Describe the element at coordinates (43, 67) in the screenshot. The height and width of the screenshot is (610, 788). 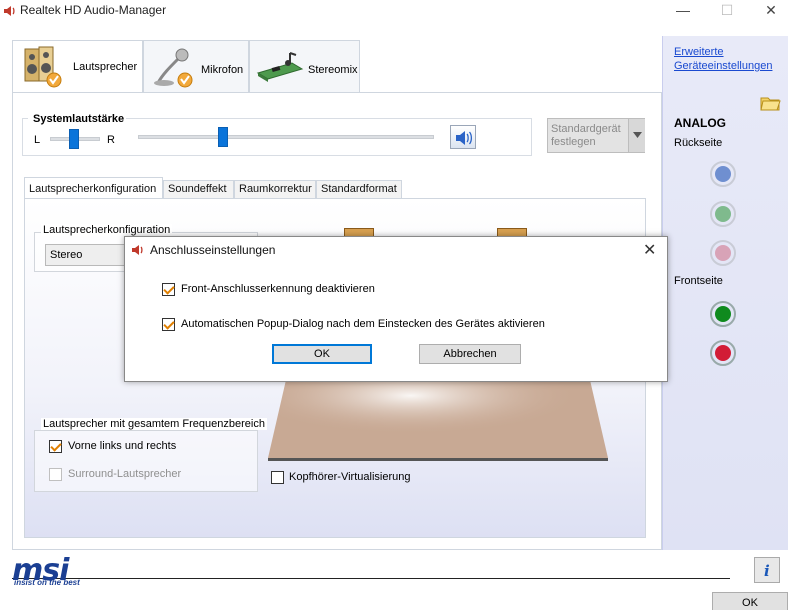
I see `speaker-tab-icon` at that location.